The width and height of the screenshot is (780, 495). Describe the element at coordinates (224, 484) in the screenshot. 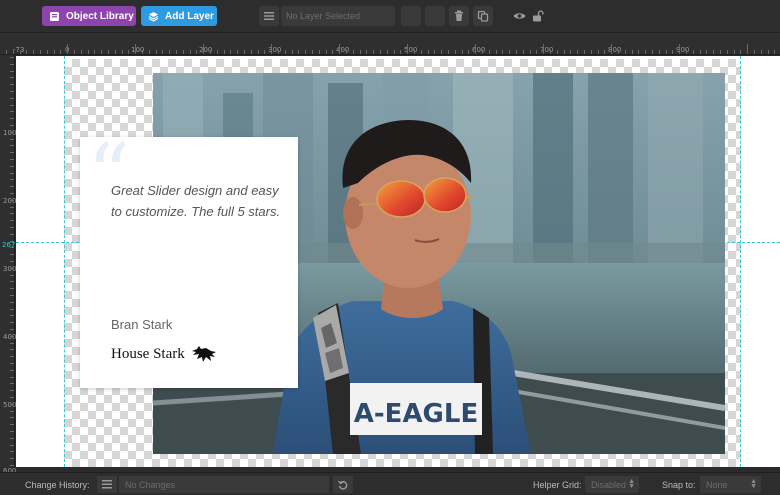

I see `change-history-select: No Changes` at that location.